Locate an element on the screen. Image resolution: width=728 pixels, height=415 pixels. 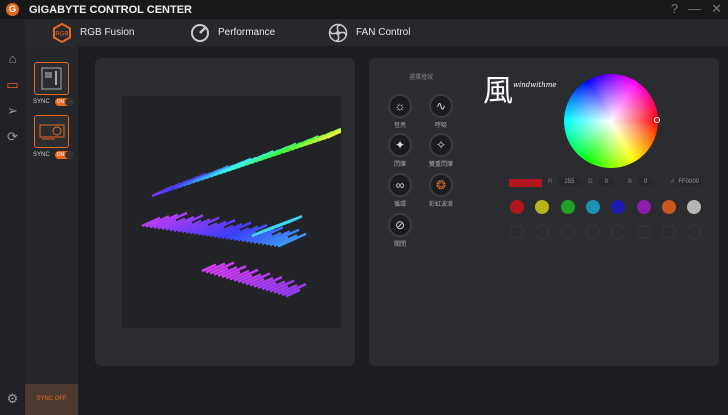
rgb-icon: RGB is located at coordinates (62, 32).